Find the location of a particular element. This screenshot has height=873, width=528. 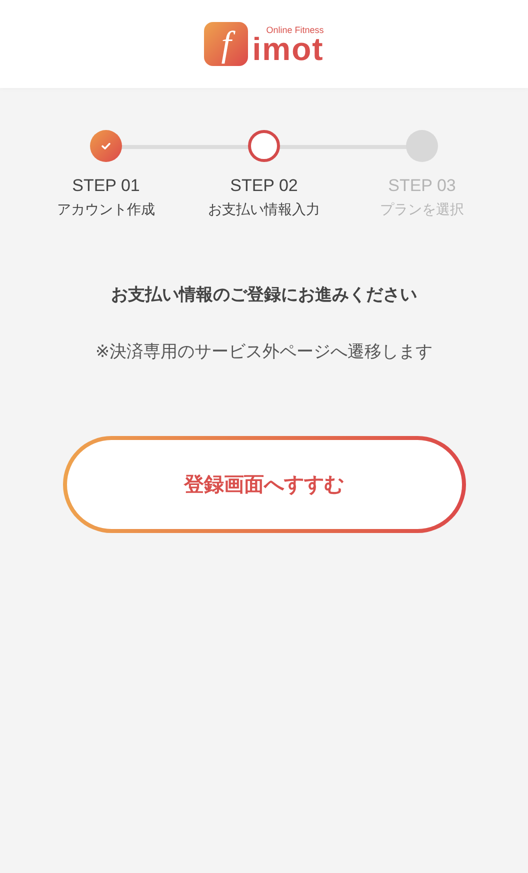

step-dot is located at coordinates (264, 146).